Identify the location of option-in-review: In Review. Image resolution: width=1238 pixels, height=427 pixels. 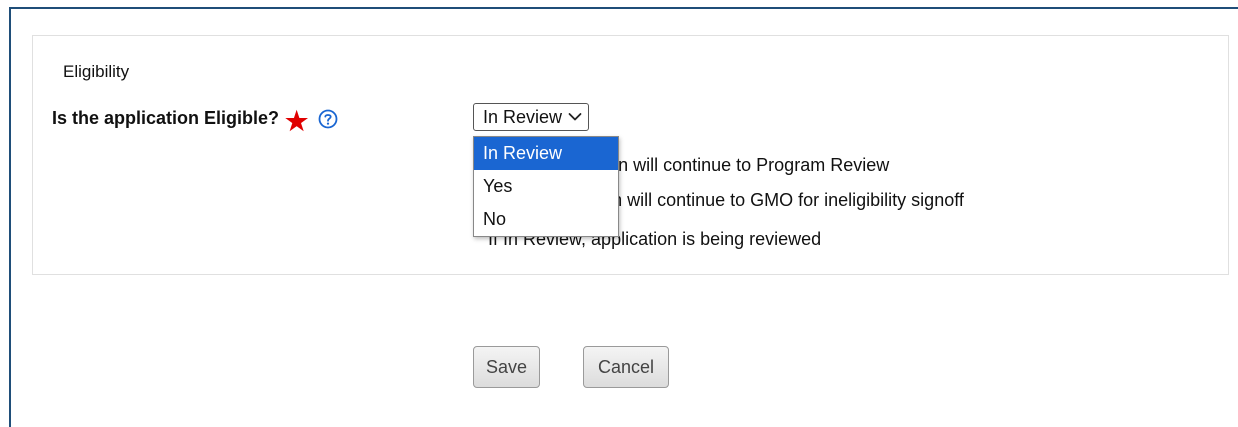
(546, 153).